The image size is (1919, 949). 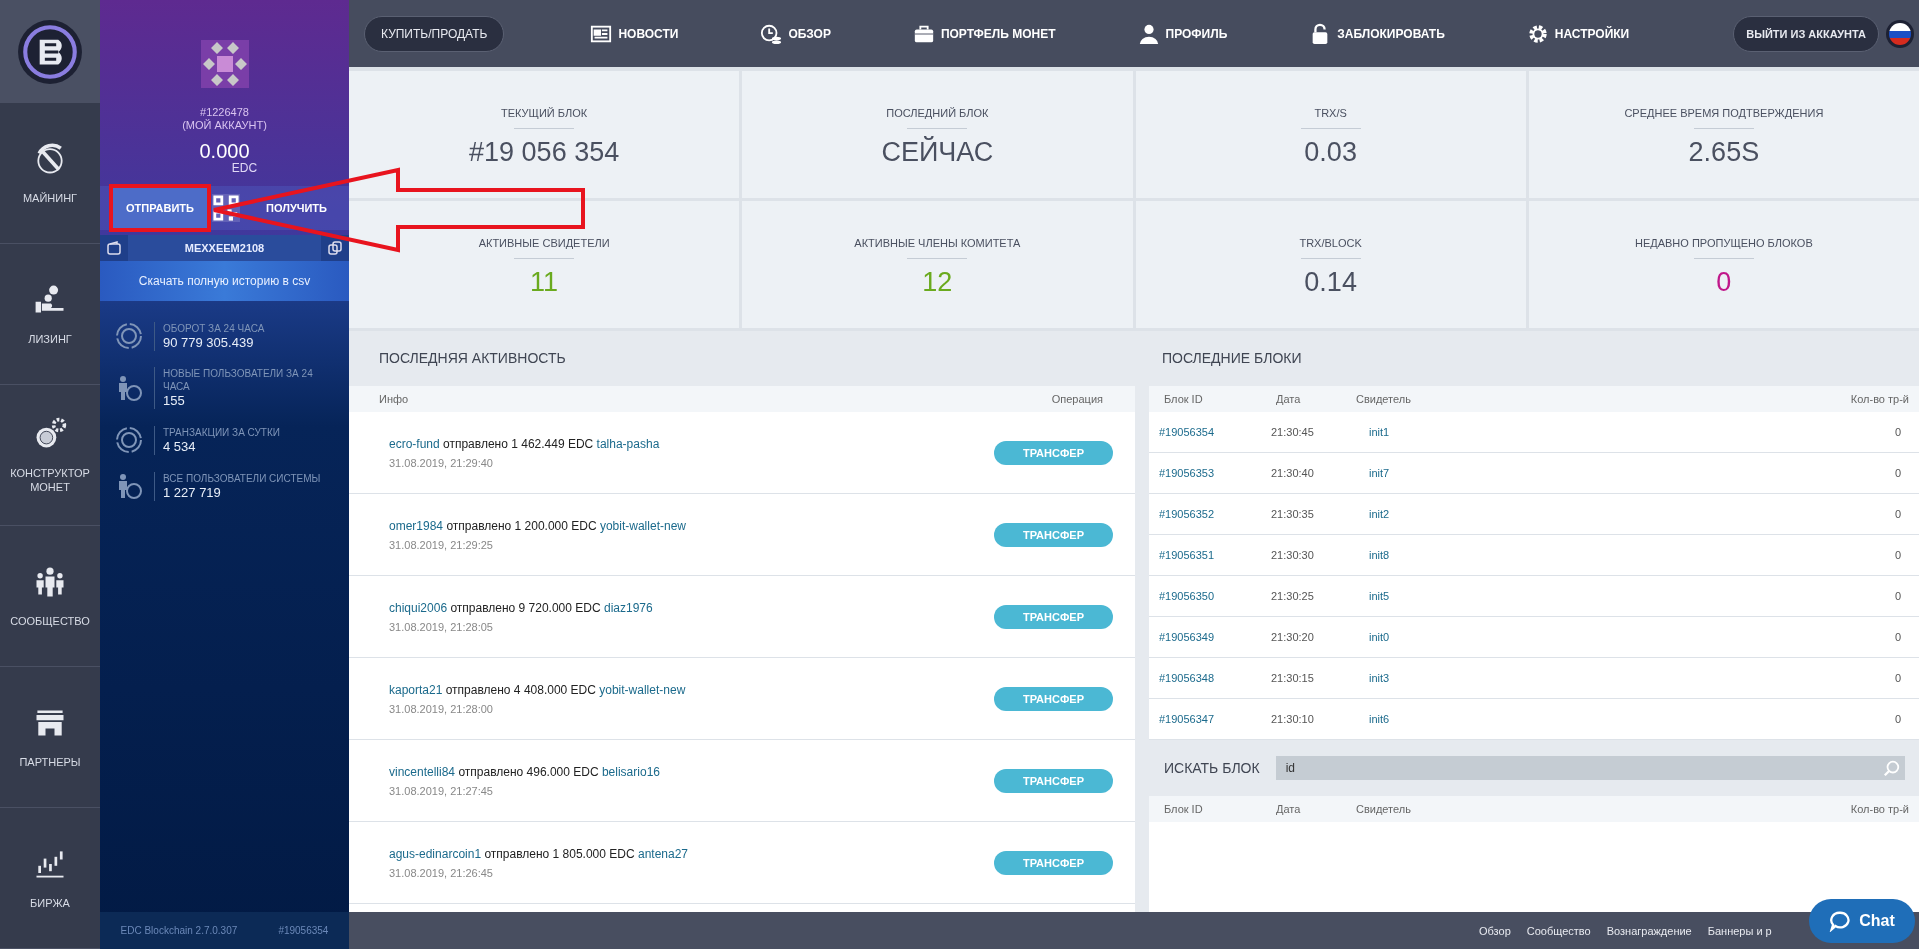 What do you see at coordinates (303, 930) in the screenshot?
I see `block-number: #19056354` at bounding box center [303, 930].